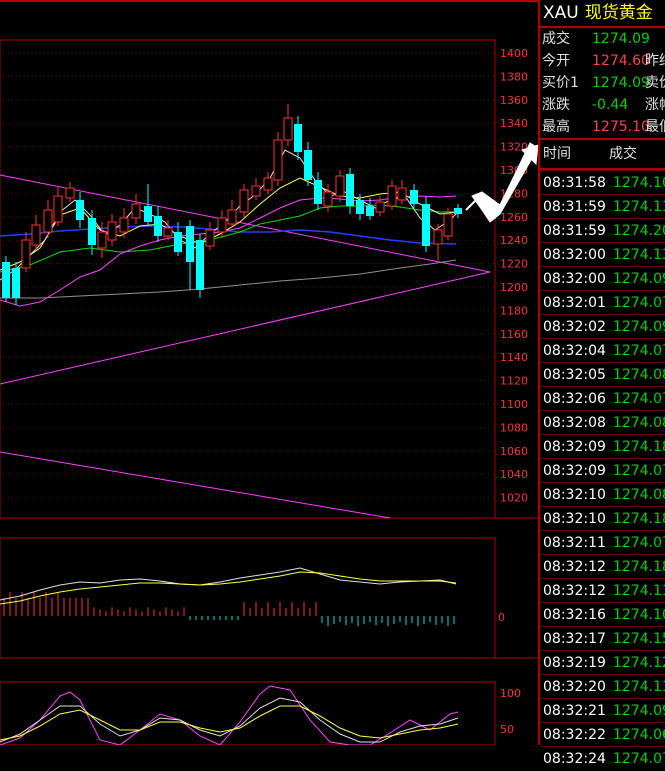  What do you see at coordinates (574, 375) in the screenshot?
I see `tick-time: 08:32:05` at bounding box center [574, 375].